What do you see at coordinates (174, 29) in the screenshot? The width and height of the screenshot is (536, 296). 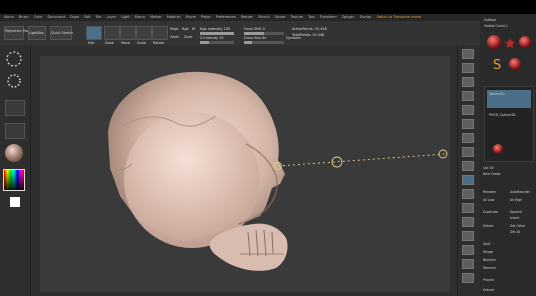 I see `mrgb-toggle: Mrgb` at bounding box center [174, 29].